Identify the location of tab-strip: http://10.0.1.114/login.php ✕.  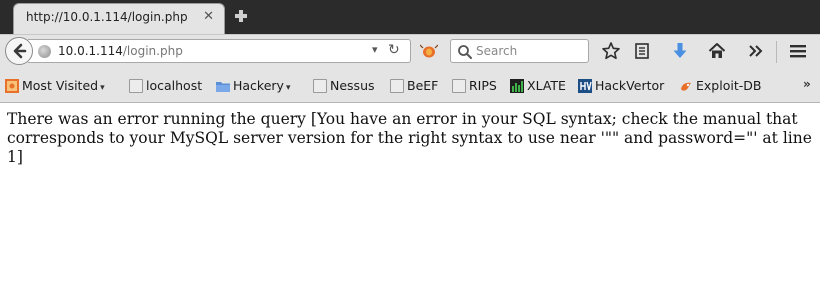
(410, 17).